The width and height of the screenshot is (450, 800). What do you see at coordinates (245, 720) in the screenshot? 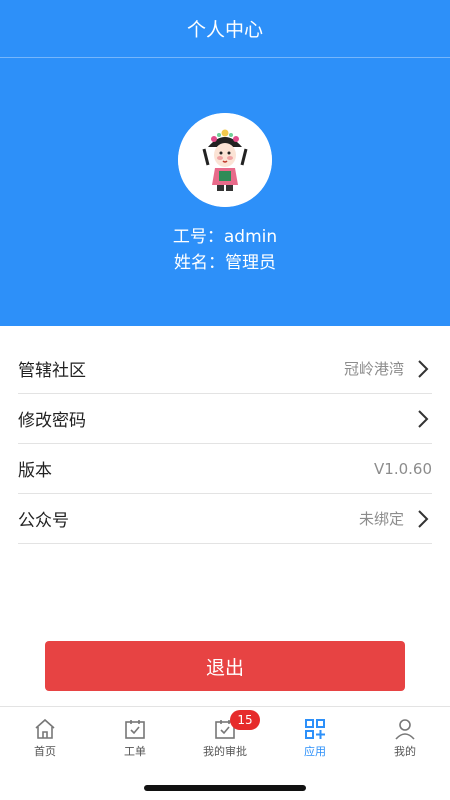
I see `notification-badge: 15` at bounding box center [245, 720].